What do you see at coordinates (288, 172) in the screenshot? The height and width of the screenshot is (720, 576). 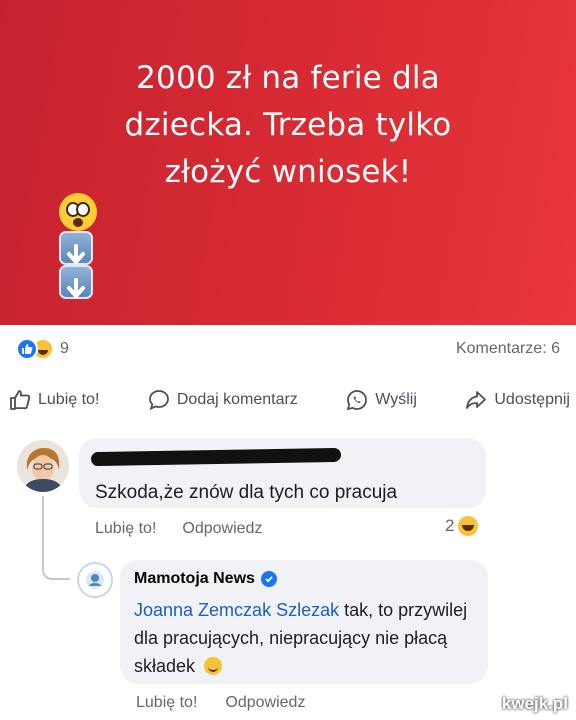 I see `banner-line-3: złożyć wniosek!` at bounding box center [288, 172].